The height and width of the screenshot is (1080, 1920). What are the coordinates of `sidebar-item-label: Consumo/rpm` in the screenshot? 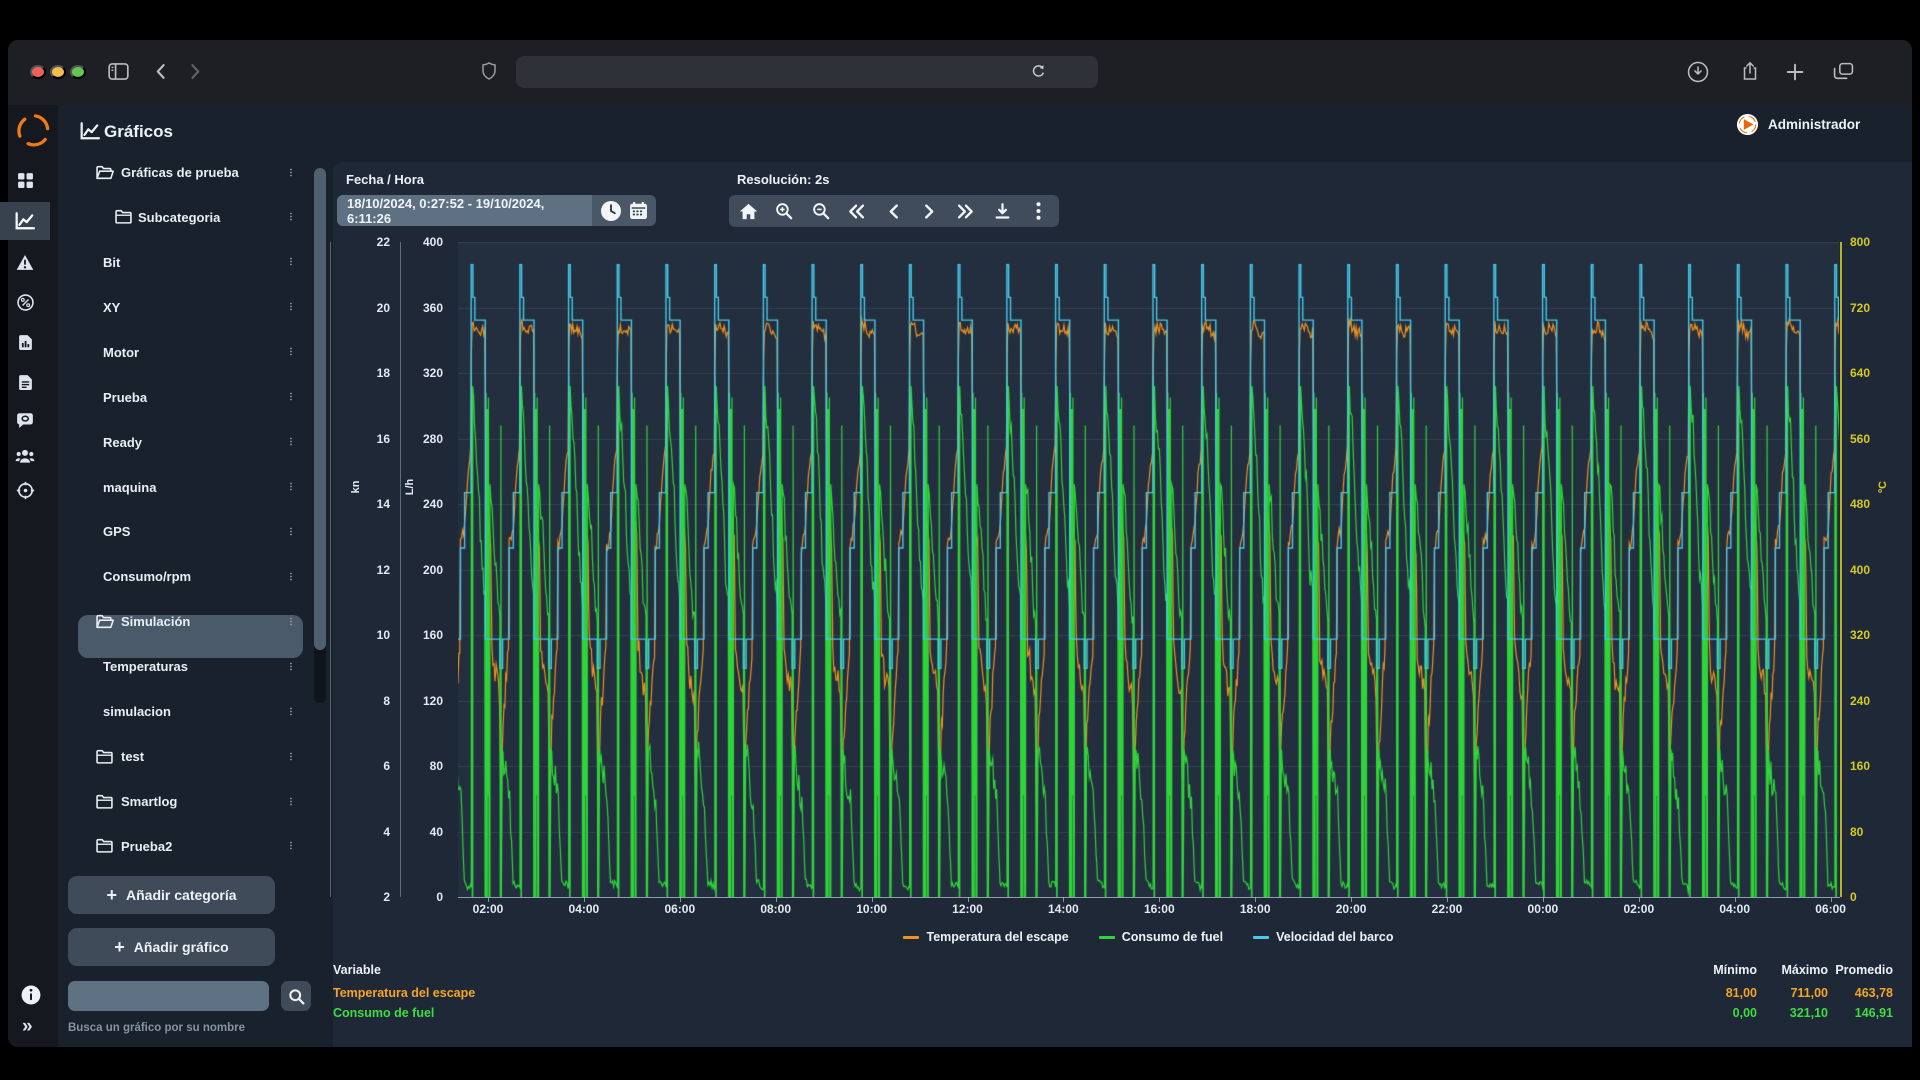 It's located at (147, 577).